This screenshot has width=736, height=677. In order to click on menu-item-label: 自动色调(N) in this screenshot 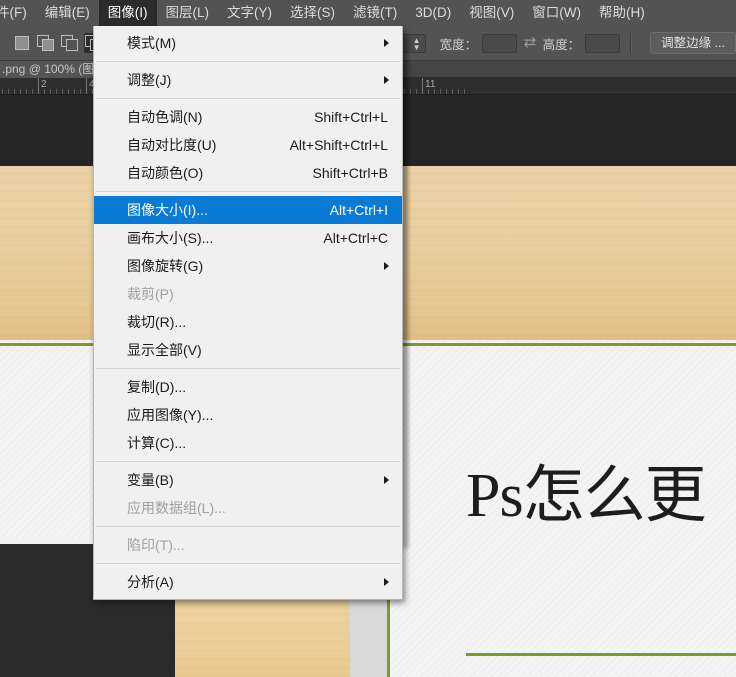, I will do `click(165, 117)`.